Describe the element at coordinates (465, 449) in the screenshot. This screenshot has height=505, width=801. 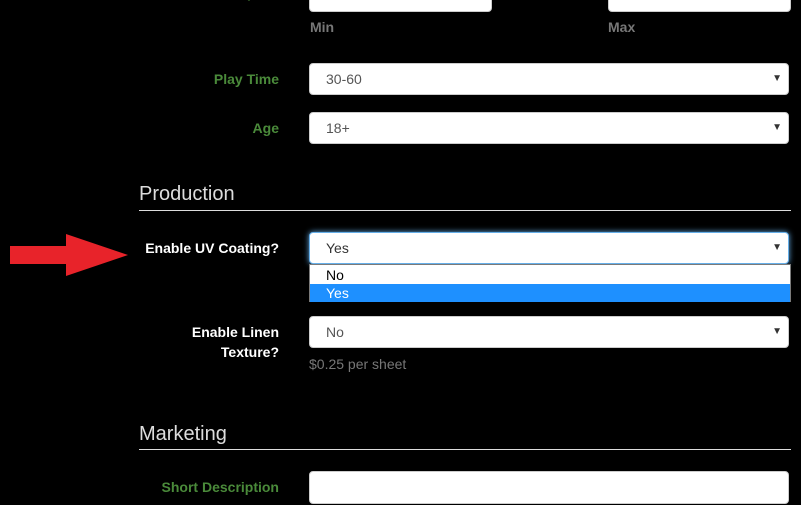
I see `marketing-divider` at that location.